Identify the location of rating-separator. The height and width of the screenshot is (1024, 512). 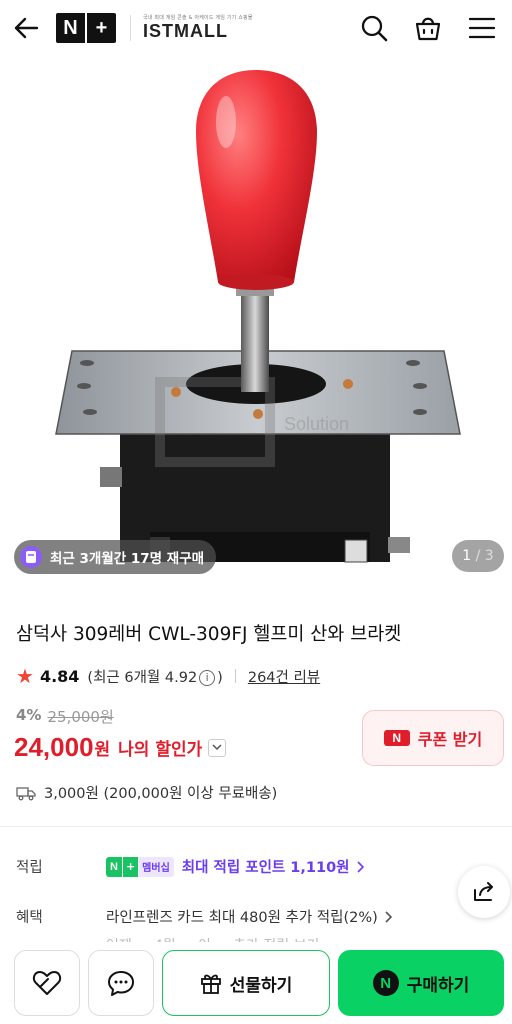
(235, 676).